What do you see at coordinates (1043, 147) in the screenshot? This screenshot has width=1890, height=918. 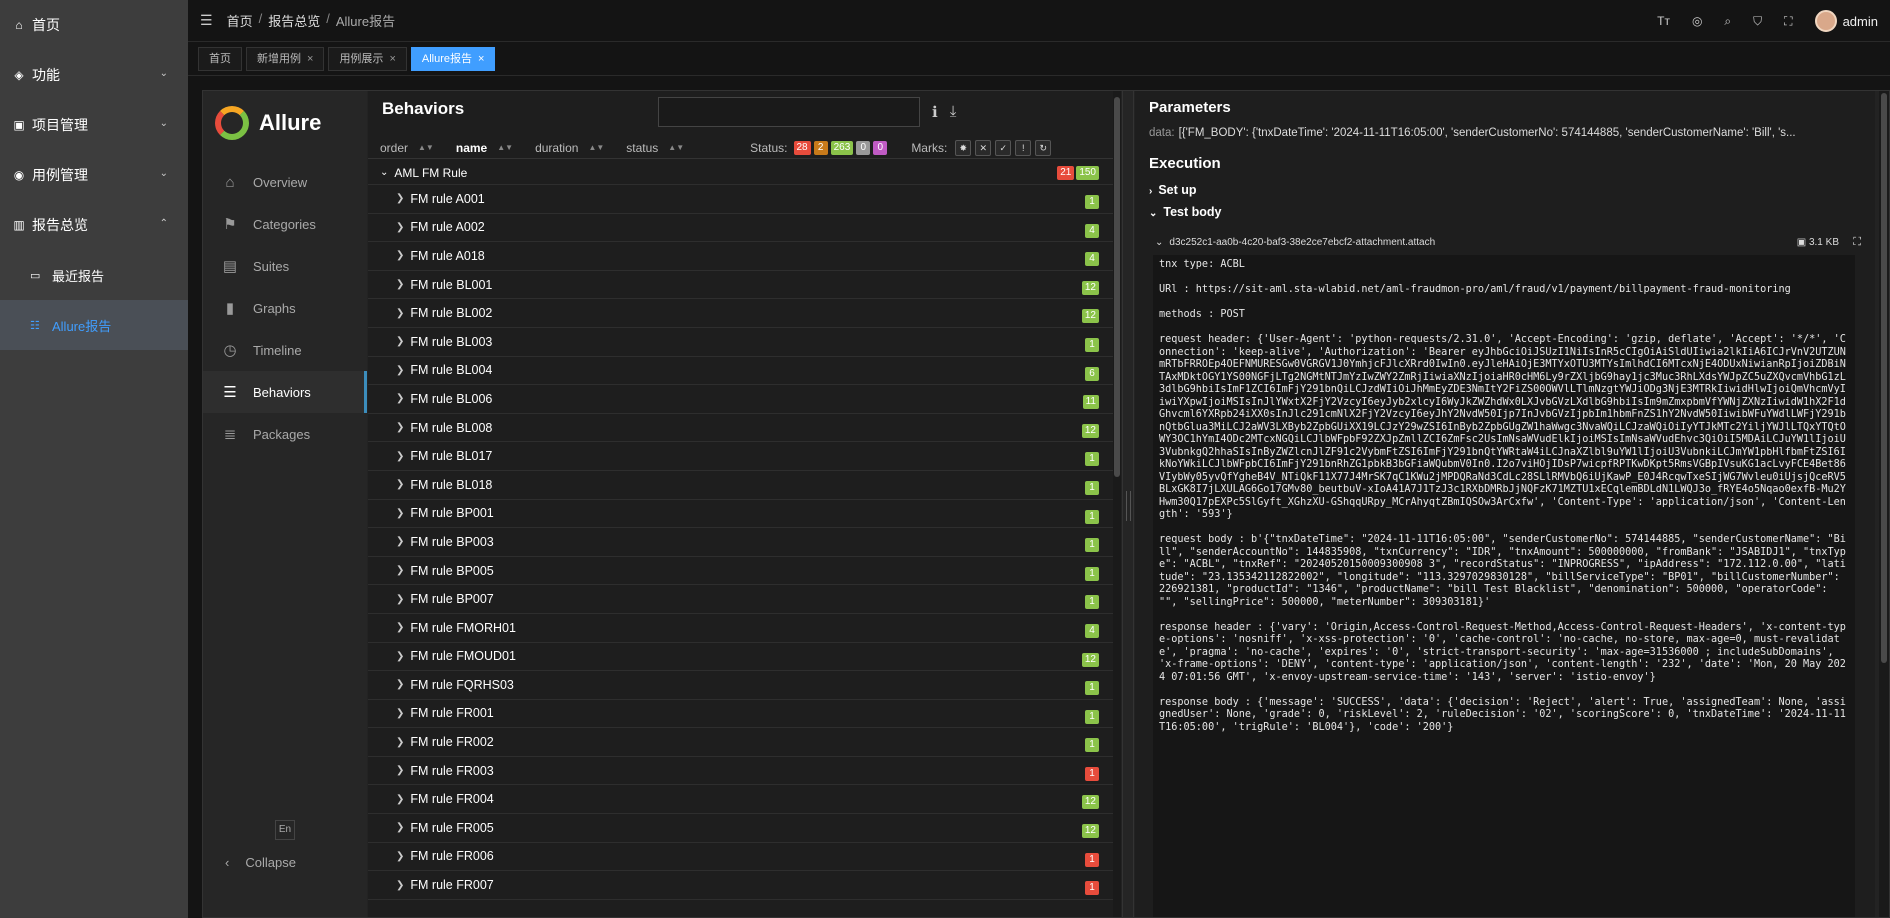 I see `retries-mark-icon: ↻` at bounding box center [1043, 147].